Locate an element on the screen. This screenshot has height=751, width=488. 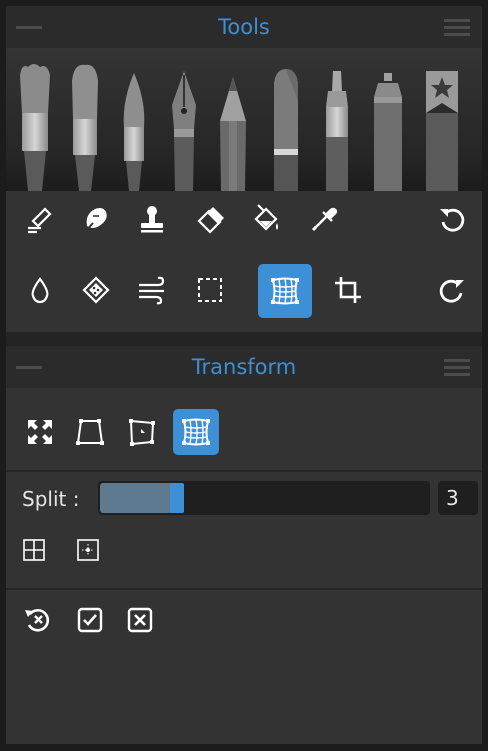
felt-pen-icon is located at coordinates (337, 126).